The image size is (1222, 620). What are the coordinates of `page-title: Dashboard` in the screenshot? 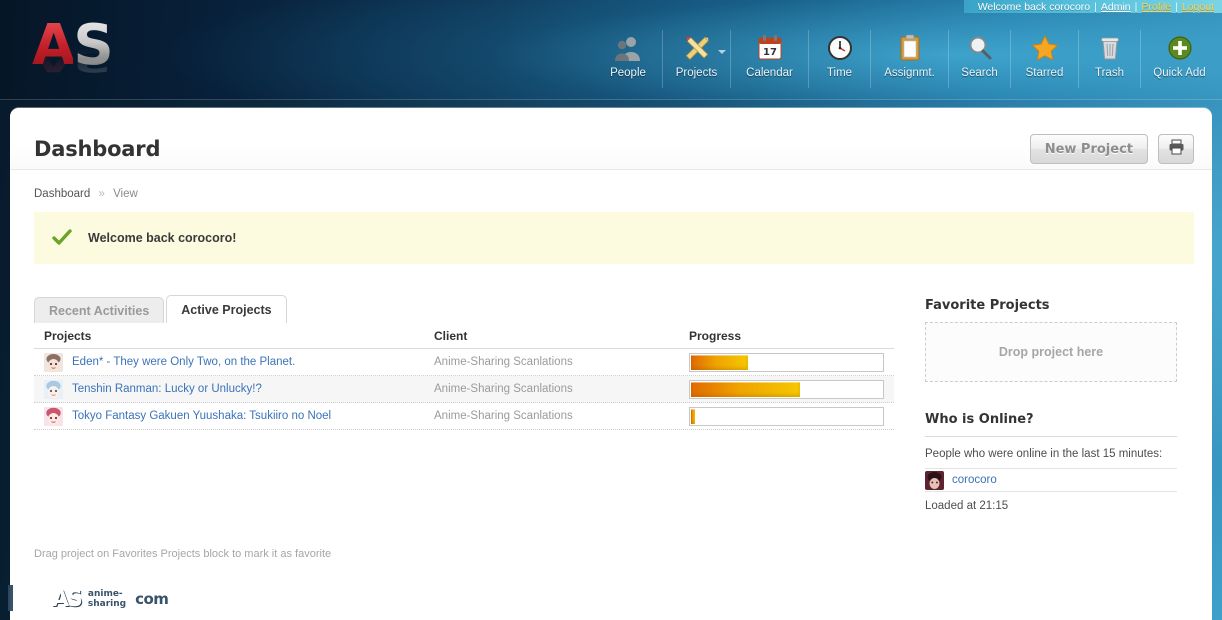 It's located at (97, 149).